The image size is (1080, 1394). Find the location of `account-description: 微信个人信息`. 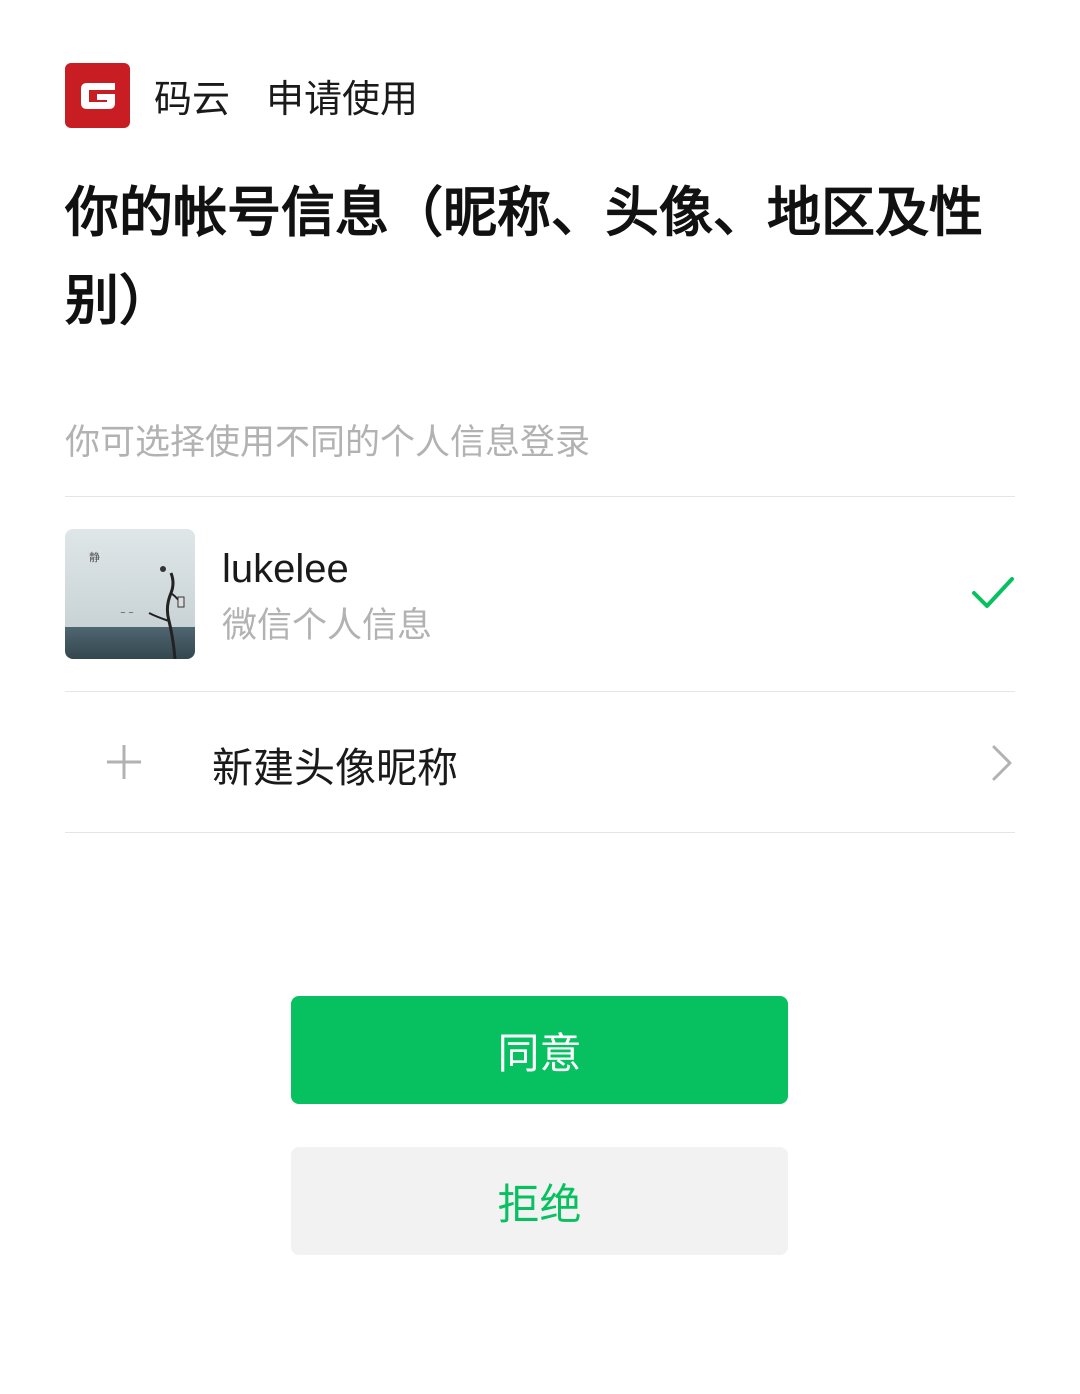

account-description: 微信个人信息 is located at coordinates (327, 626).